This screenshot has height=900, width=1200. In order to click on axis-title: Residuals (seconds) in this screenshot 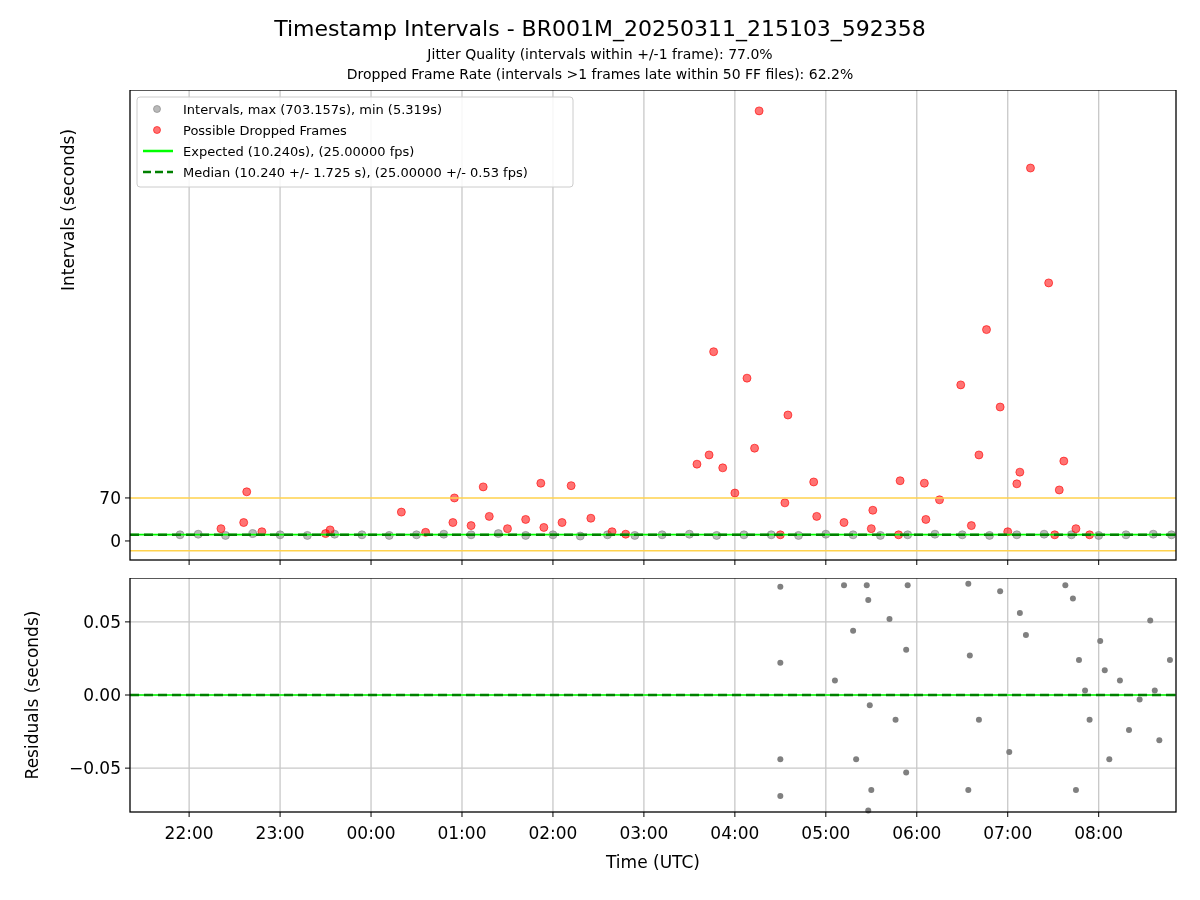, I will do `click(32, 695)`.